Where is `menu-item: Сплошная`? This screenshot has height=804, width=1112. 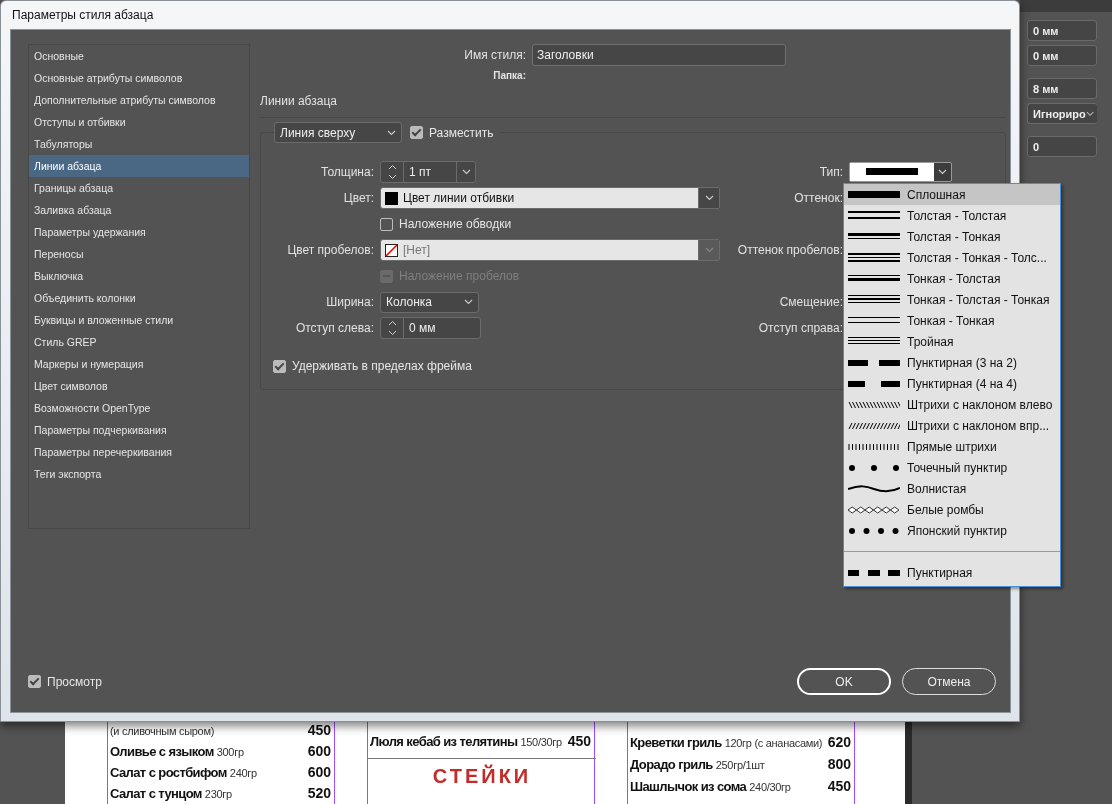 menu-item: Сплошная is located at coordinates (952, 194).